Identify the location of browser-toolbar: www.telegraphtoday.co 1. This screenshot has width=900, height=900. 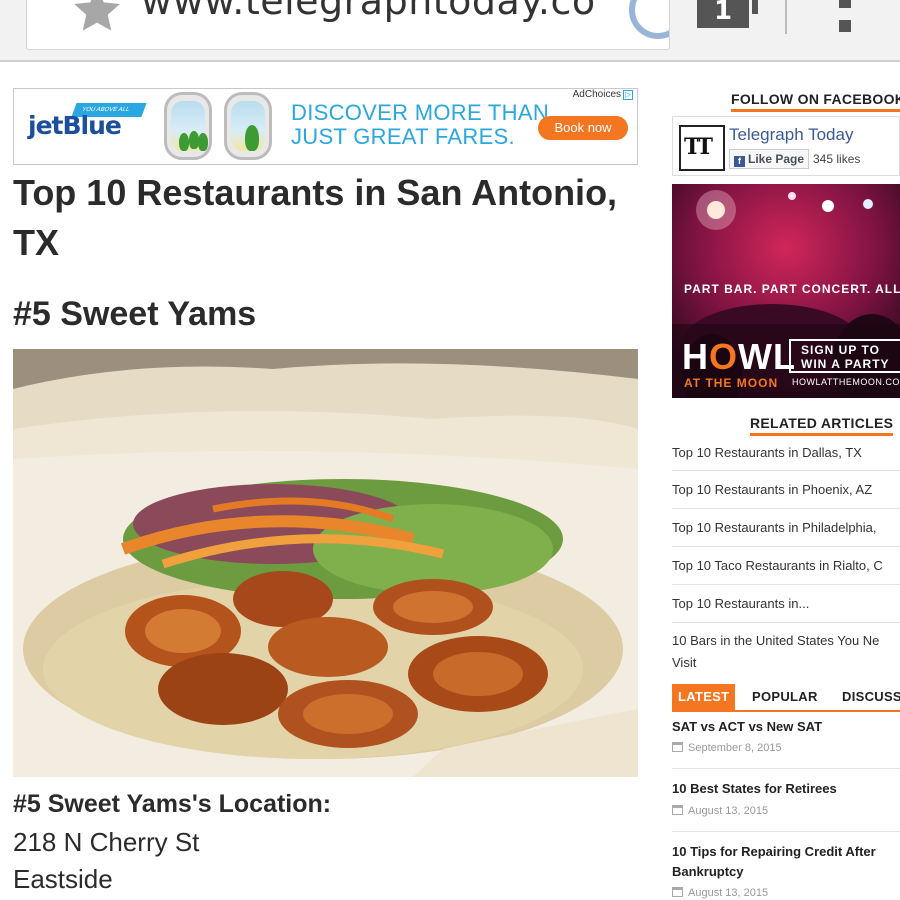
(450, 31).